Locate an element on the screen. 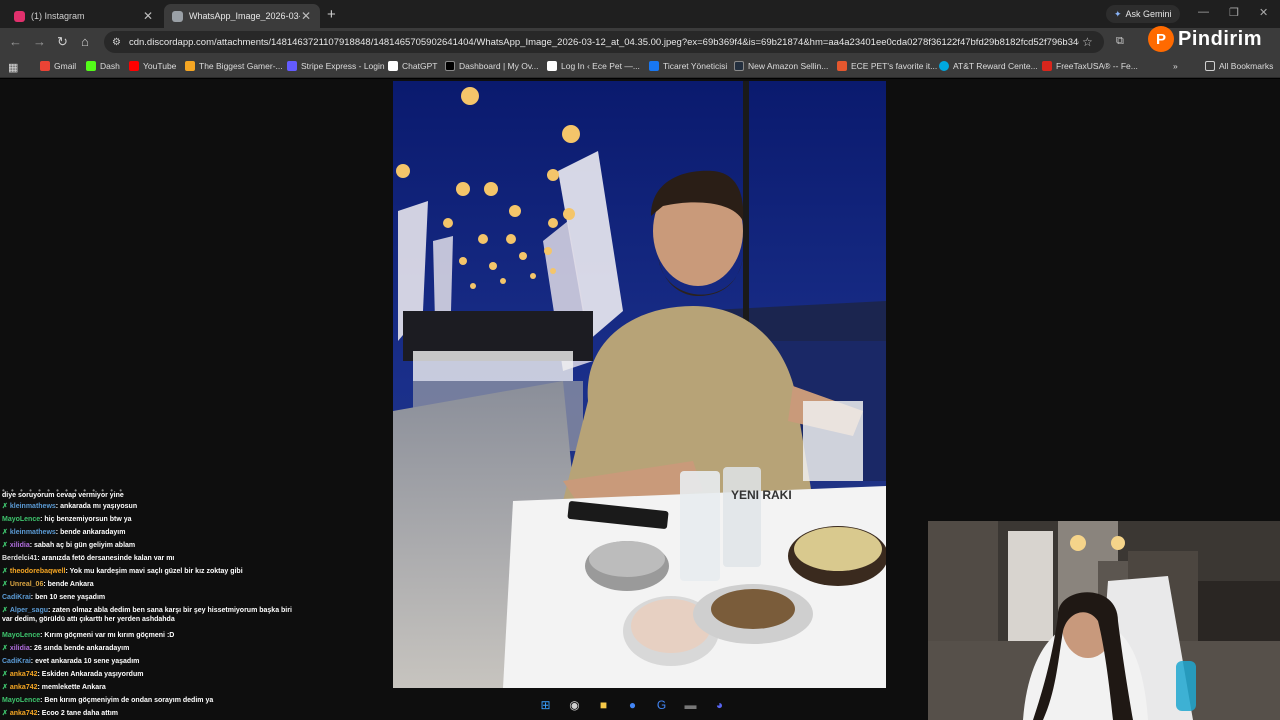 Image resolution: width=1280 pixels, height=720 pixels. home-icon: ⌂ is located at coordinates (85, 41).